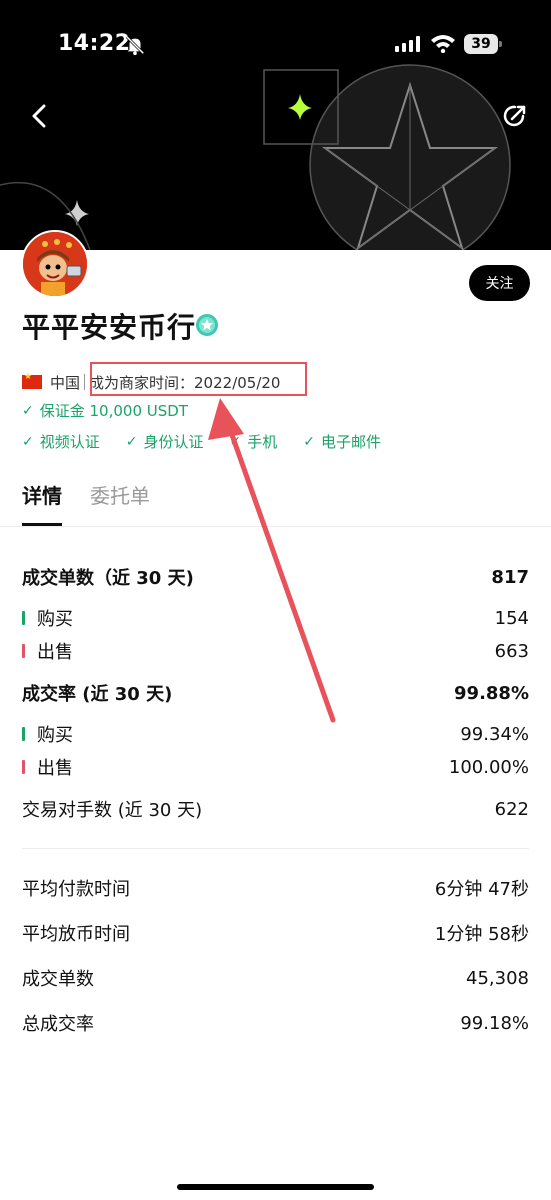 The width and height of the screenshot is (551, 1200). I want to click on stat-value: 622, so click(511, 809).